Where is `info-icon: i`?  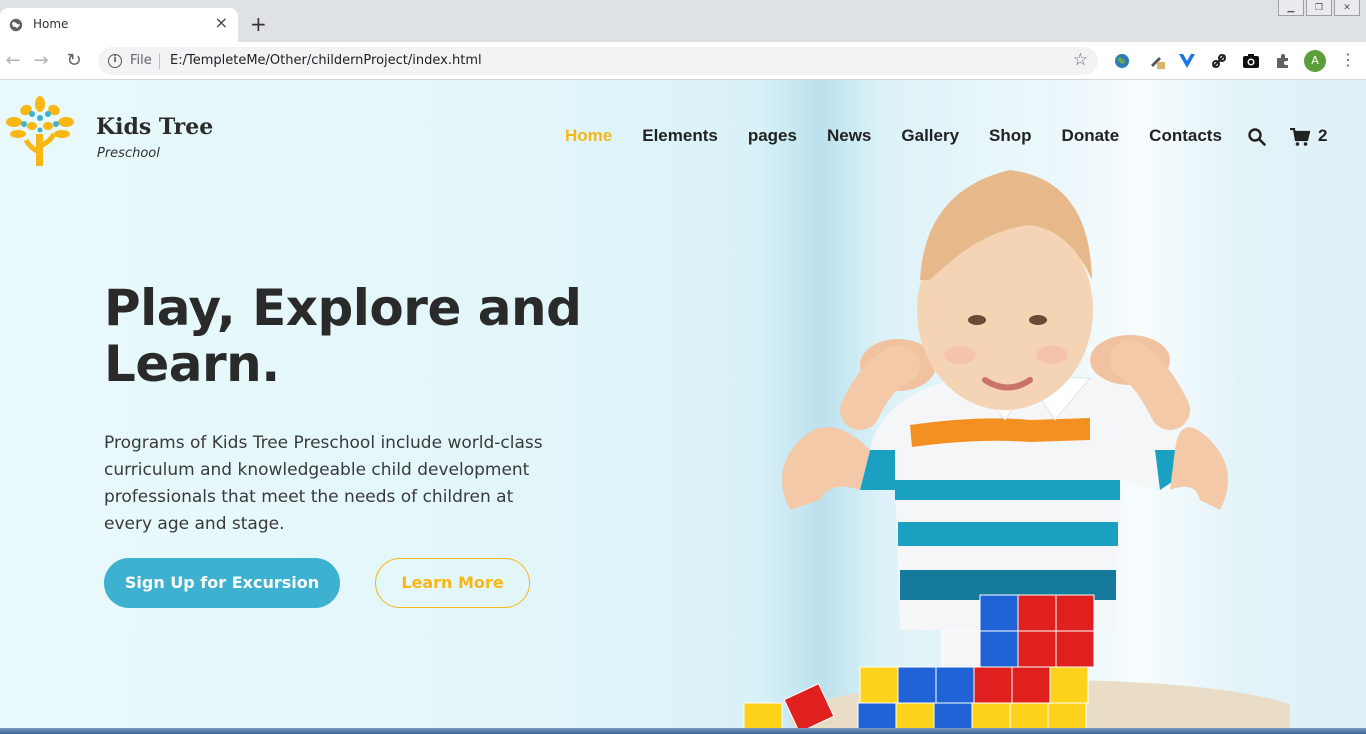 info-icon: i is located at coordinates (115, 61).